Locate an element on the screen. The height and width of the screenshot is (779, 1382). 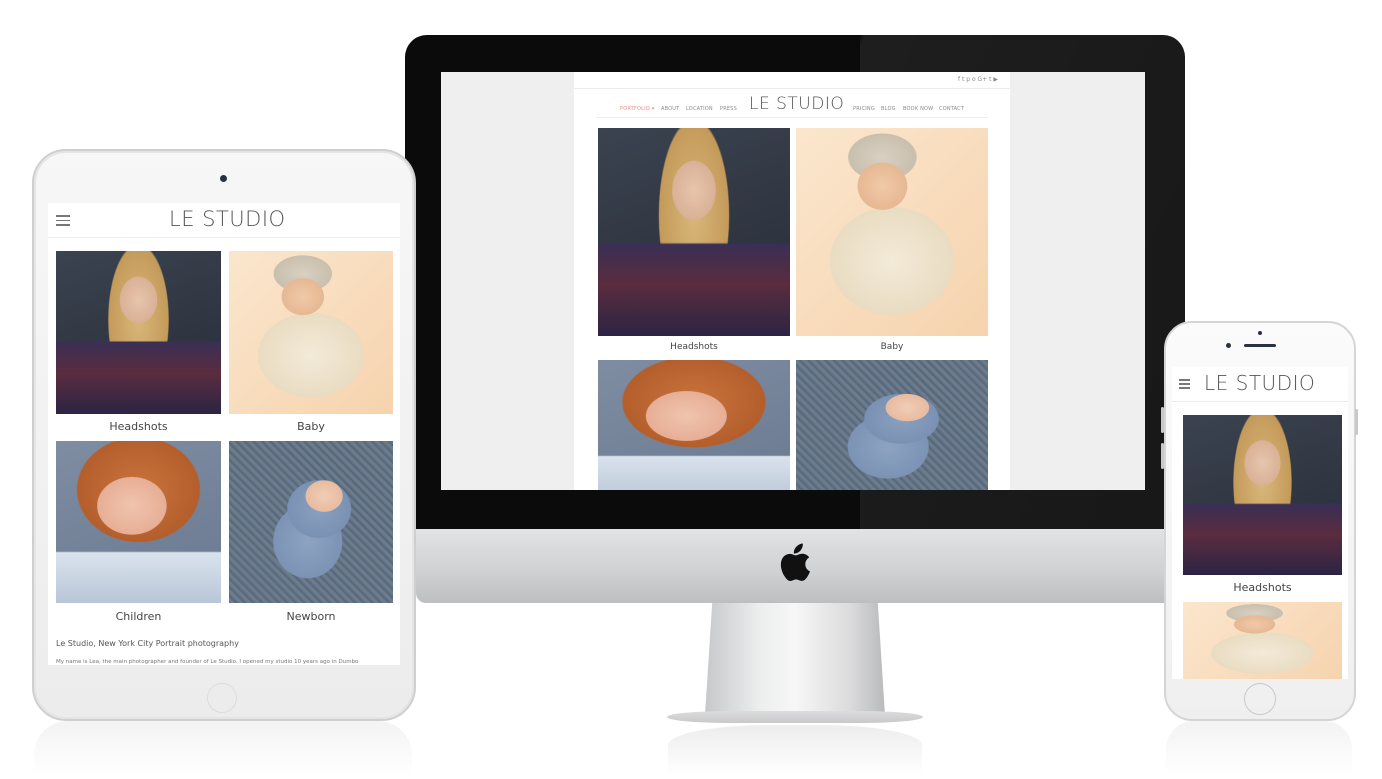
desktop-logo: LE STUDIO is located at coordinates (796, 104).